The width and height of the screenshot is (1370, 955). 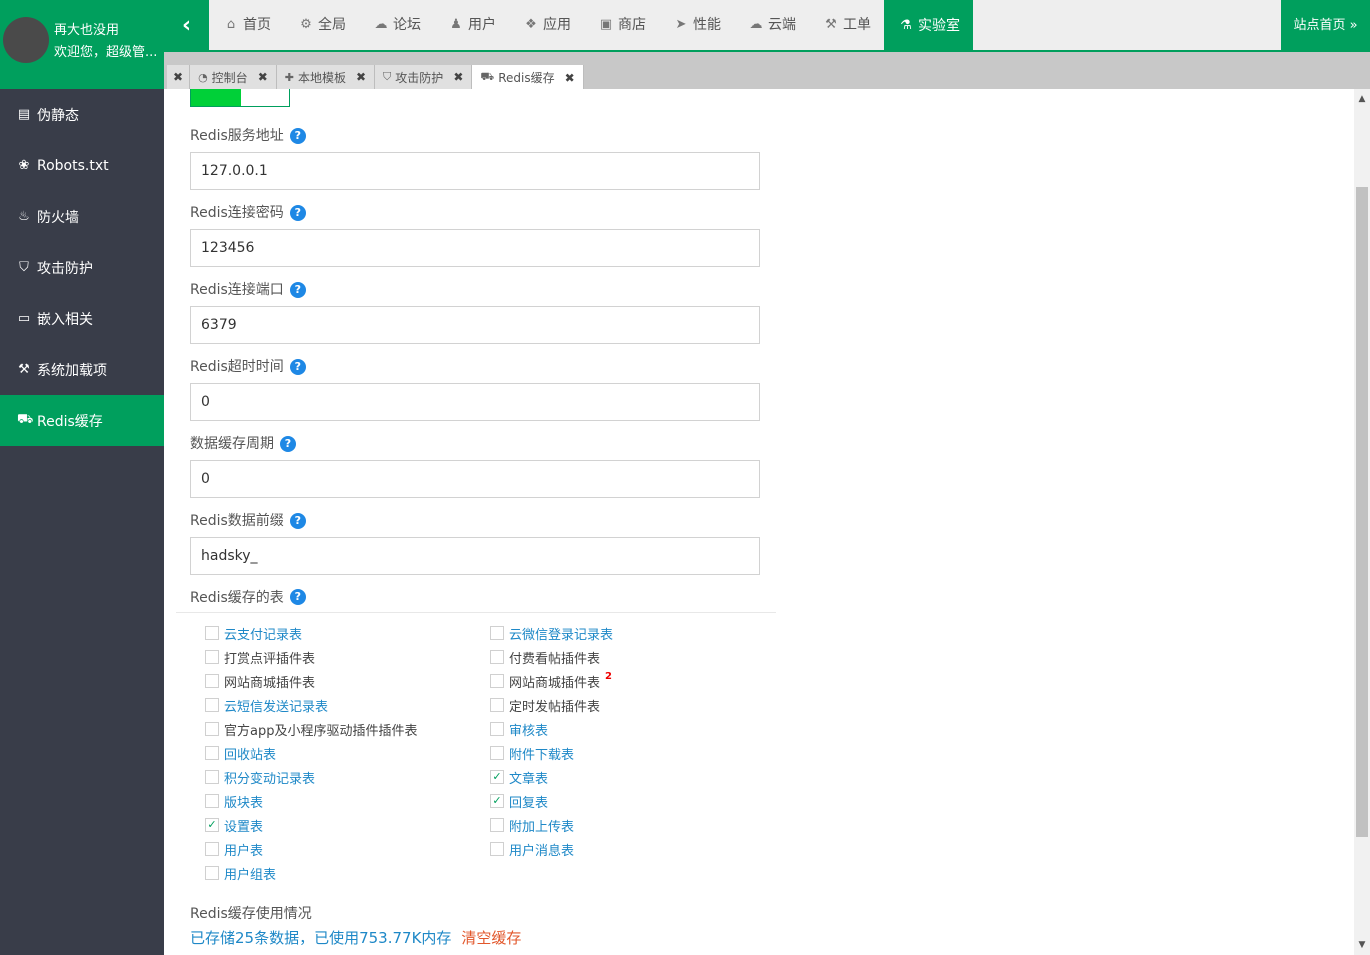 I want to click on nav-lab: ⚗ 实验室, so click(x=928, y=26).